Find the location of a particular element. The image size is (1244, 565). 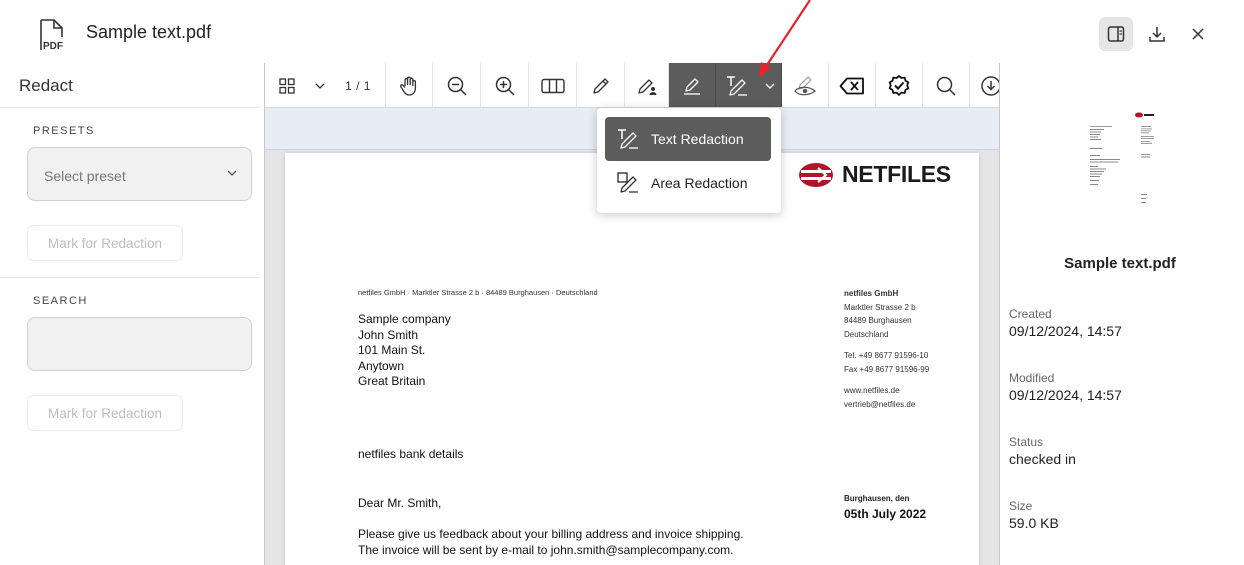

save-icon is located at coordinates (990, 85).